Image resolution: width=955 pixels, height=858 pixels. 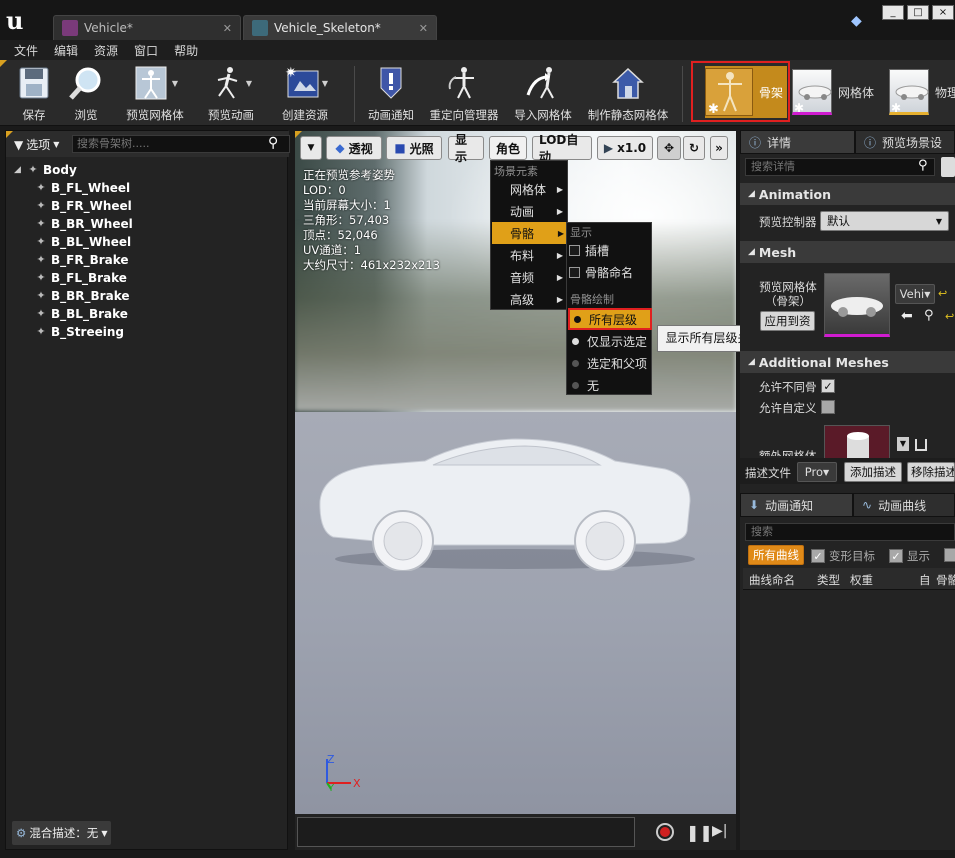 I want to click on tree-item-bone: ✦ B_FL_Brake, so click(x=80, y=278).